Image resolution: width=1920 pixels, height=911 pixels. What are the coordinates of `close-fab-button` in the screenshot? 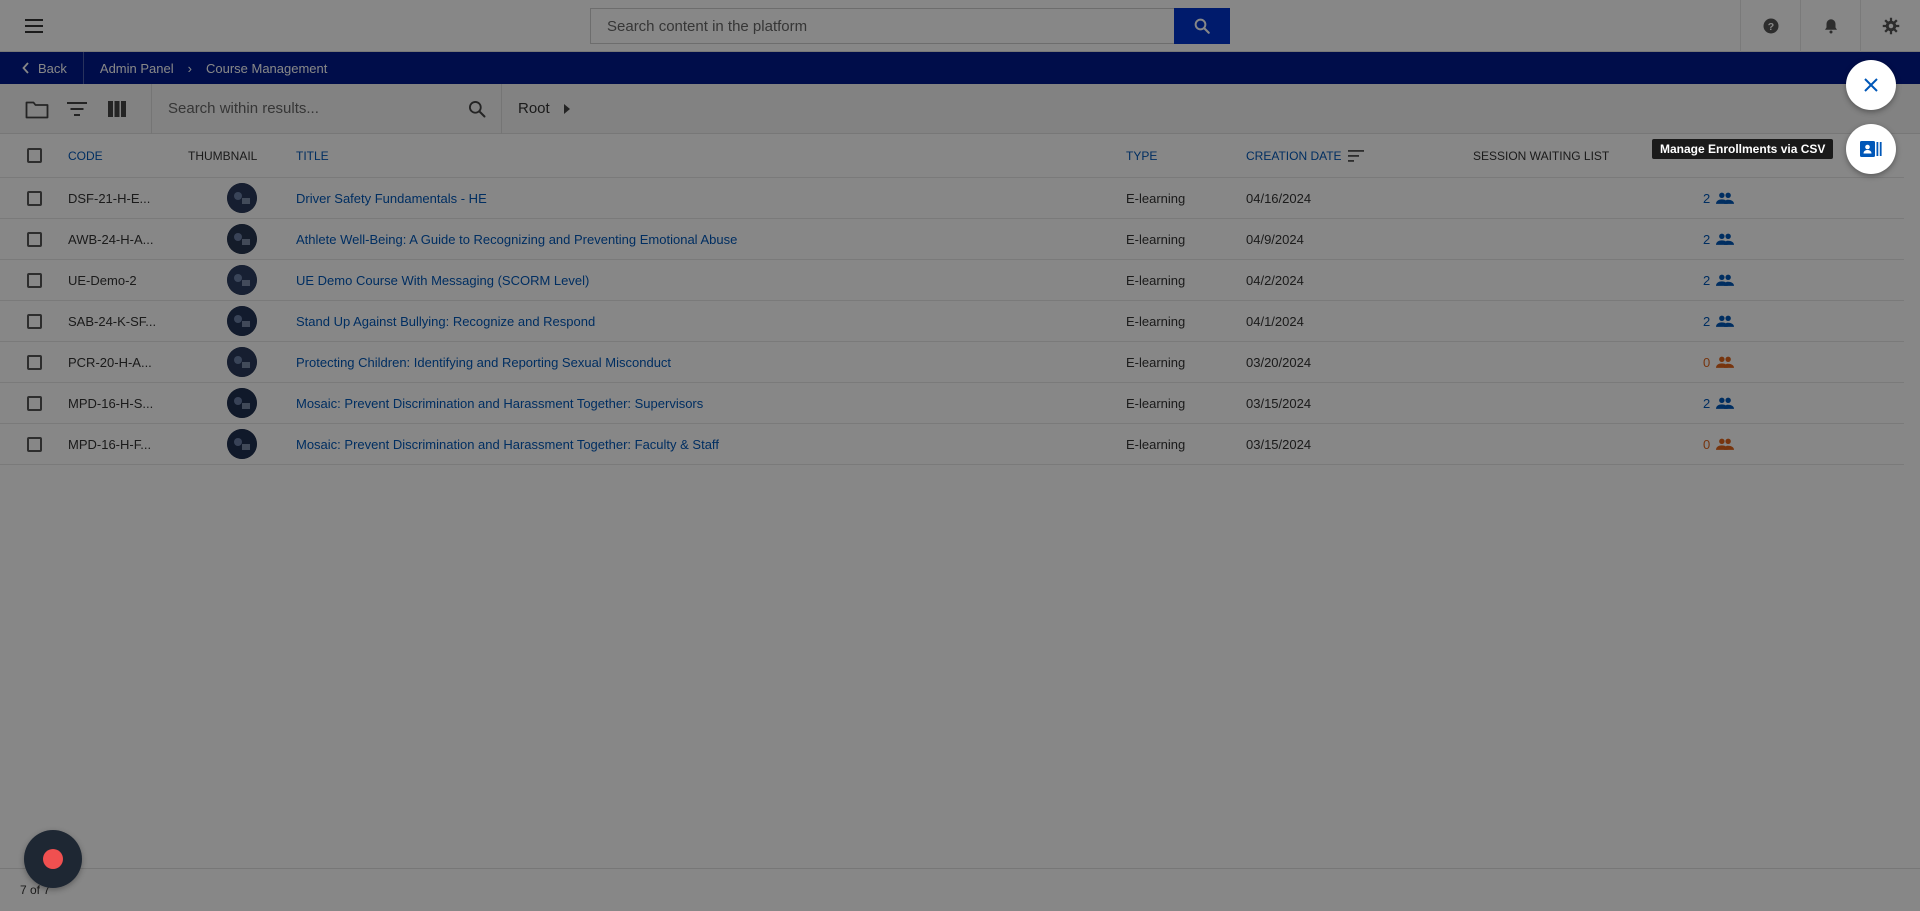 It's located at (1871, 85).